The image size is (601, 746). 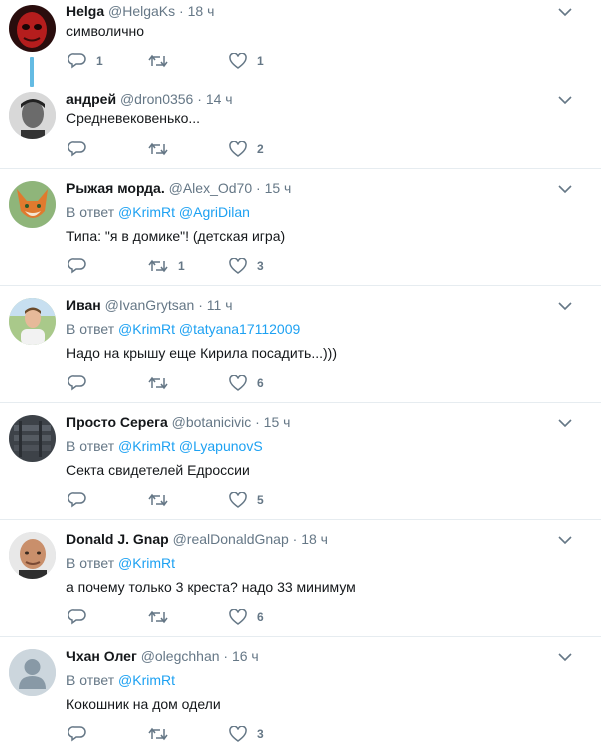 I want to click on tweet-header: Просто Серега @botanicivic · 15 ч, so click(x=178, y=422).